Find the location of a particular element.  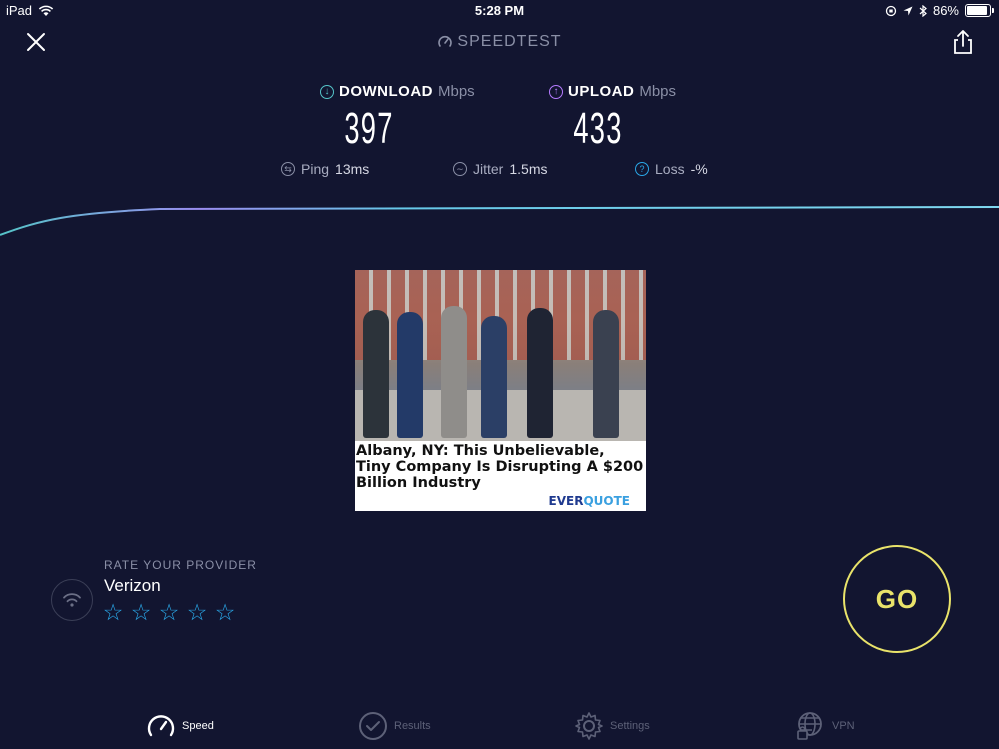

loss-unit: % is located at coordinates (701, 169).